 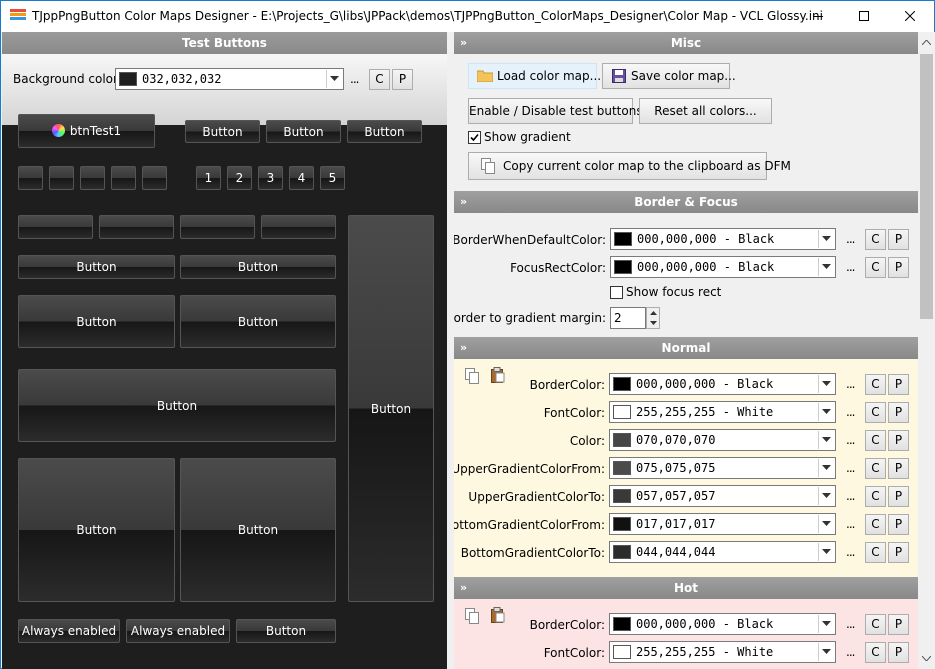 What do you see at coordinates (926, 658) in the screenshot?
I see `scroll-down-icon` at bounding box center [926, 658].